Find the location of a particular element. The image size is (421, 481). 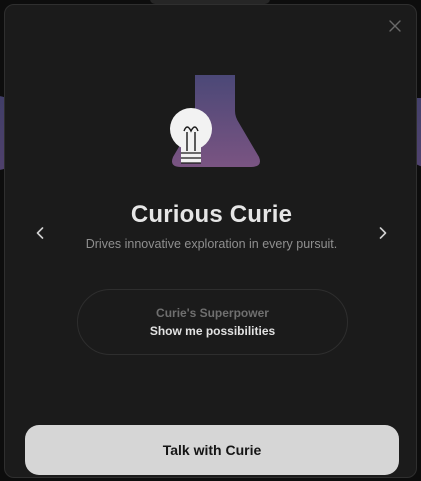

superpower-label: Curie's Superpower is located at coordinates (212, 313).